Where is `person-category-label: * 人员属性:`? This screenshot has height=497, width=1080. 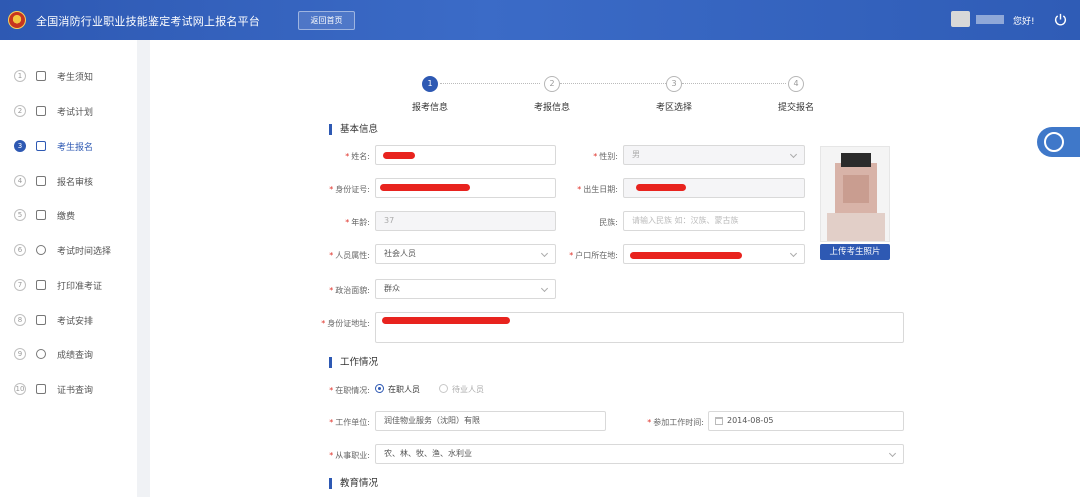
person-category-label: * 人员属性: is located at coordinates (349, 255).